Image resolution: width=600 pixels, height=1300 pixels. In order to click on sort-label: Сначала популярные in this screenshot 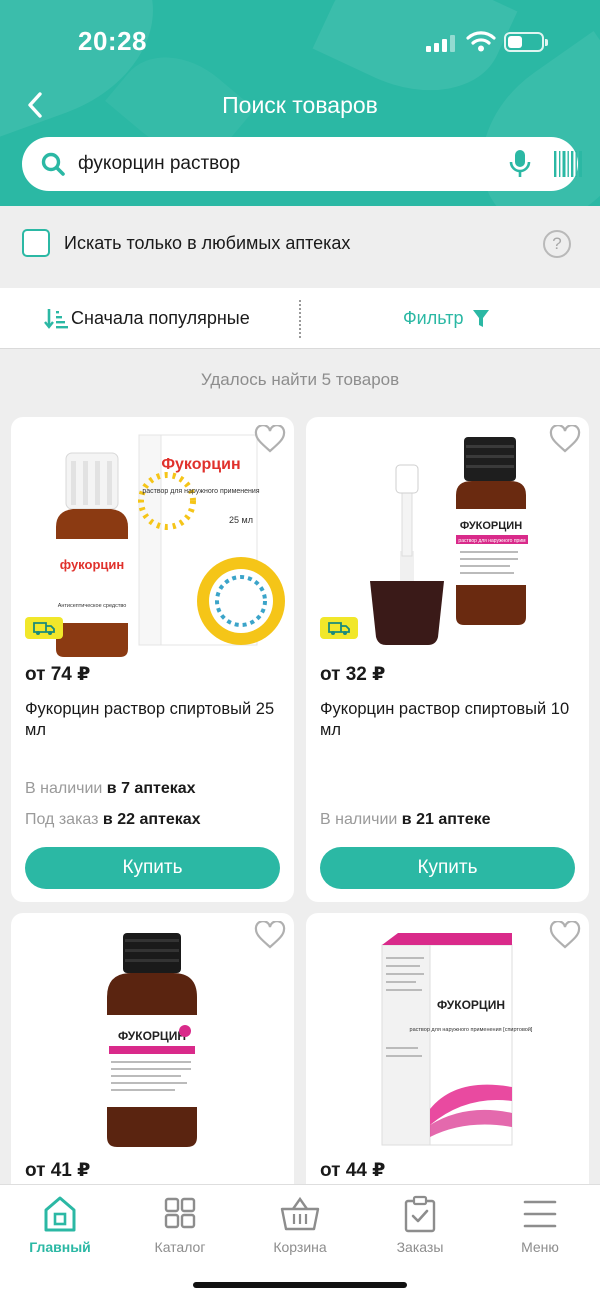, I will do `click(160, 318)`.